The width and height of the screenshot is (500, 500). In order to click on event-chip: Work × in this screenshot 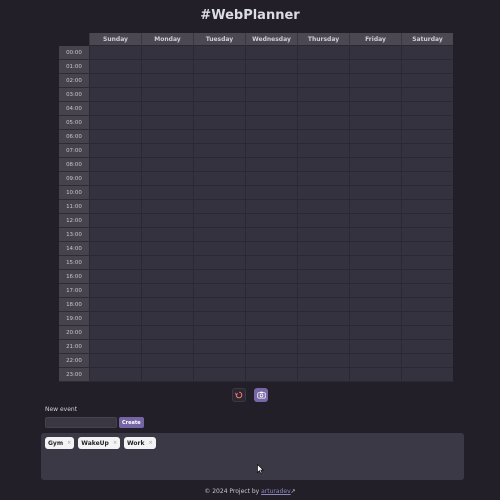, I will do `click(140, 443)`.